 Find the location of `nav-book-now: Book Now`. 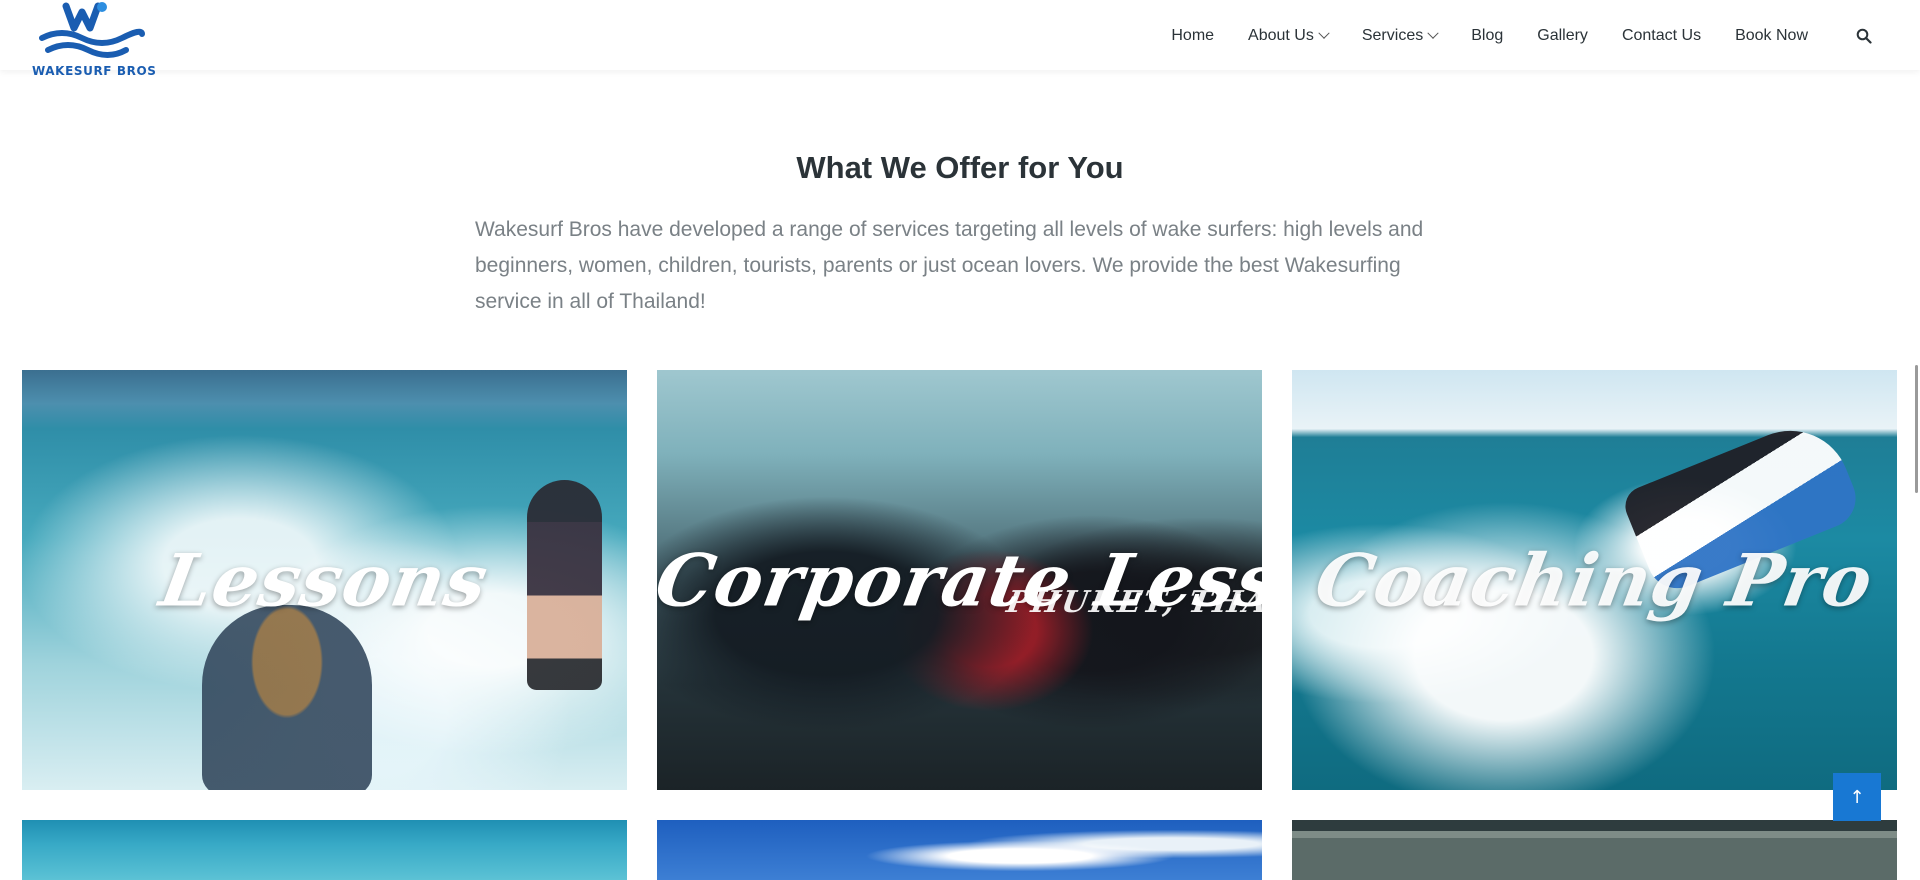

nav-book-now: Book Now is located at coordinates (1771, 36).